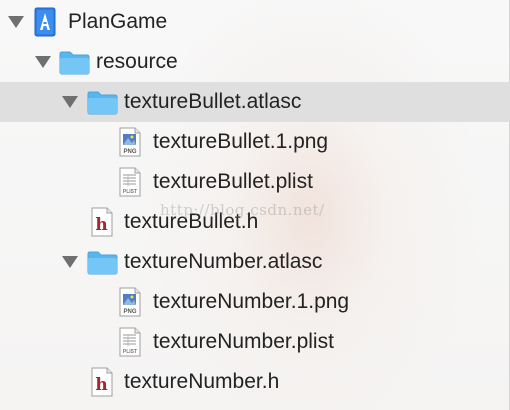 The width and height of the screenshot is (510, 410). I want to click on tree-item-label: textureNumber.plist, so click(243, 341).